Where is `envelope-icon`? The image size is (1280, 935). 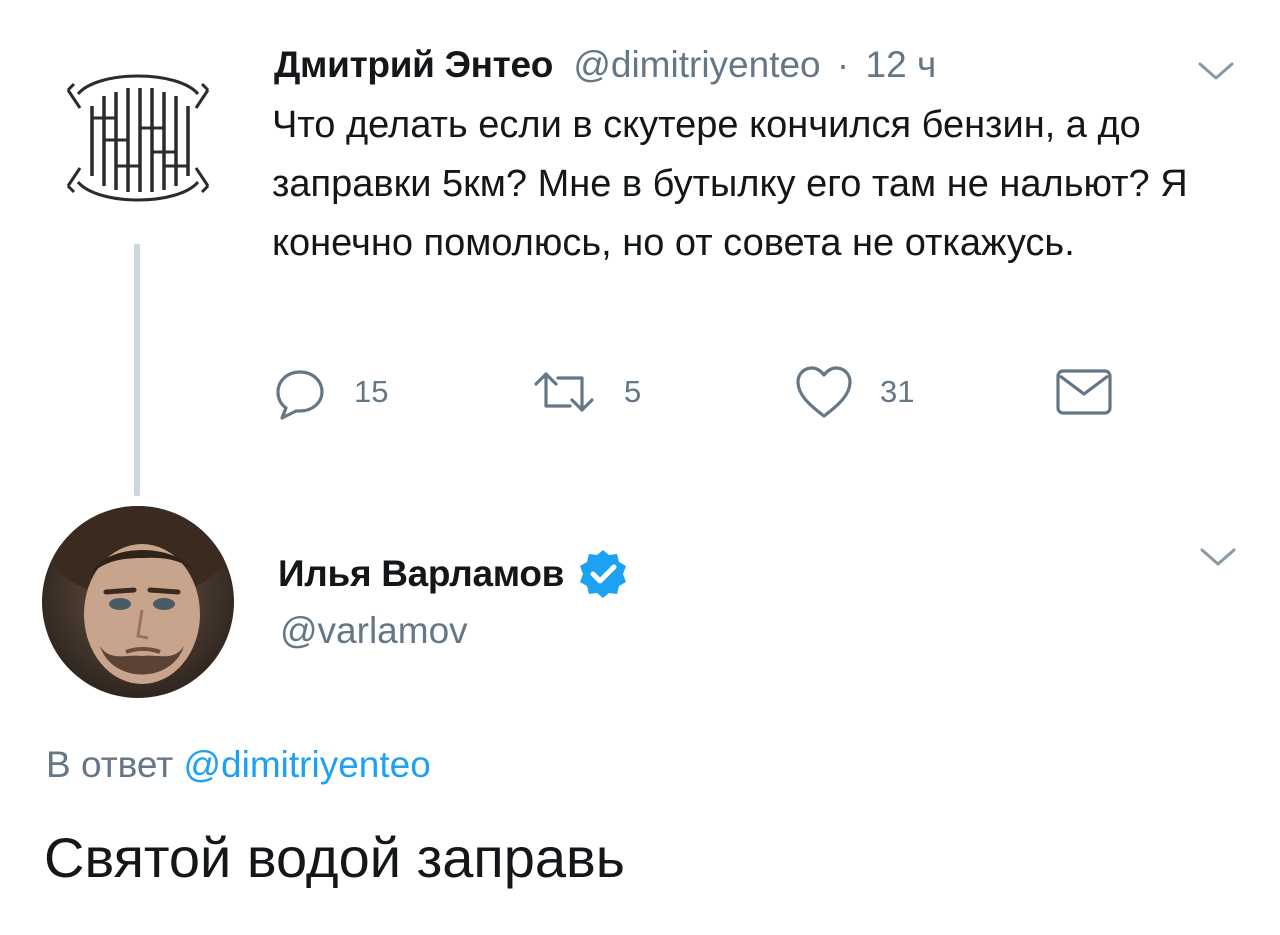
envelope-icon is located at coordinates (1084, 392).